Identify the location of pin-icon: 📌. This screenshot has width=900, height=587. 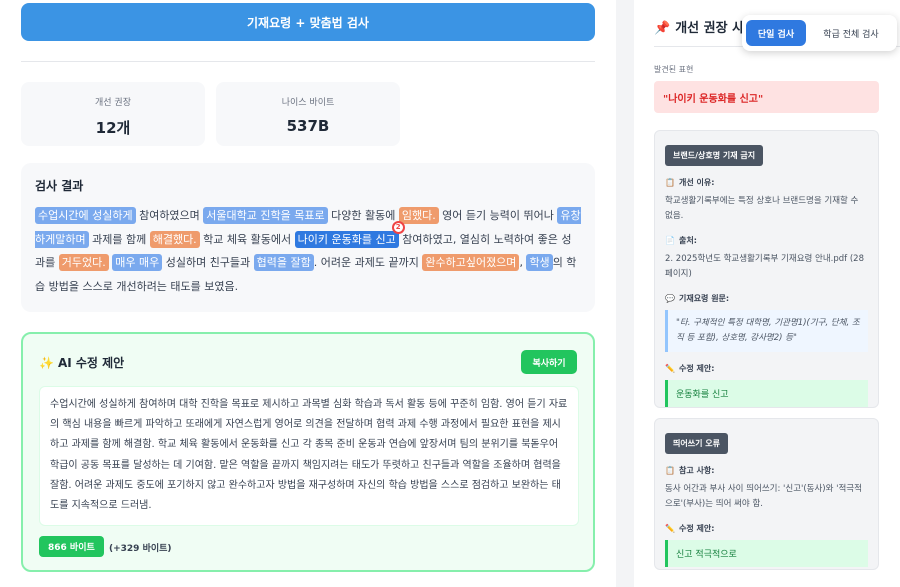
(662, 28).